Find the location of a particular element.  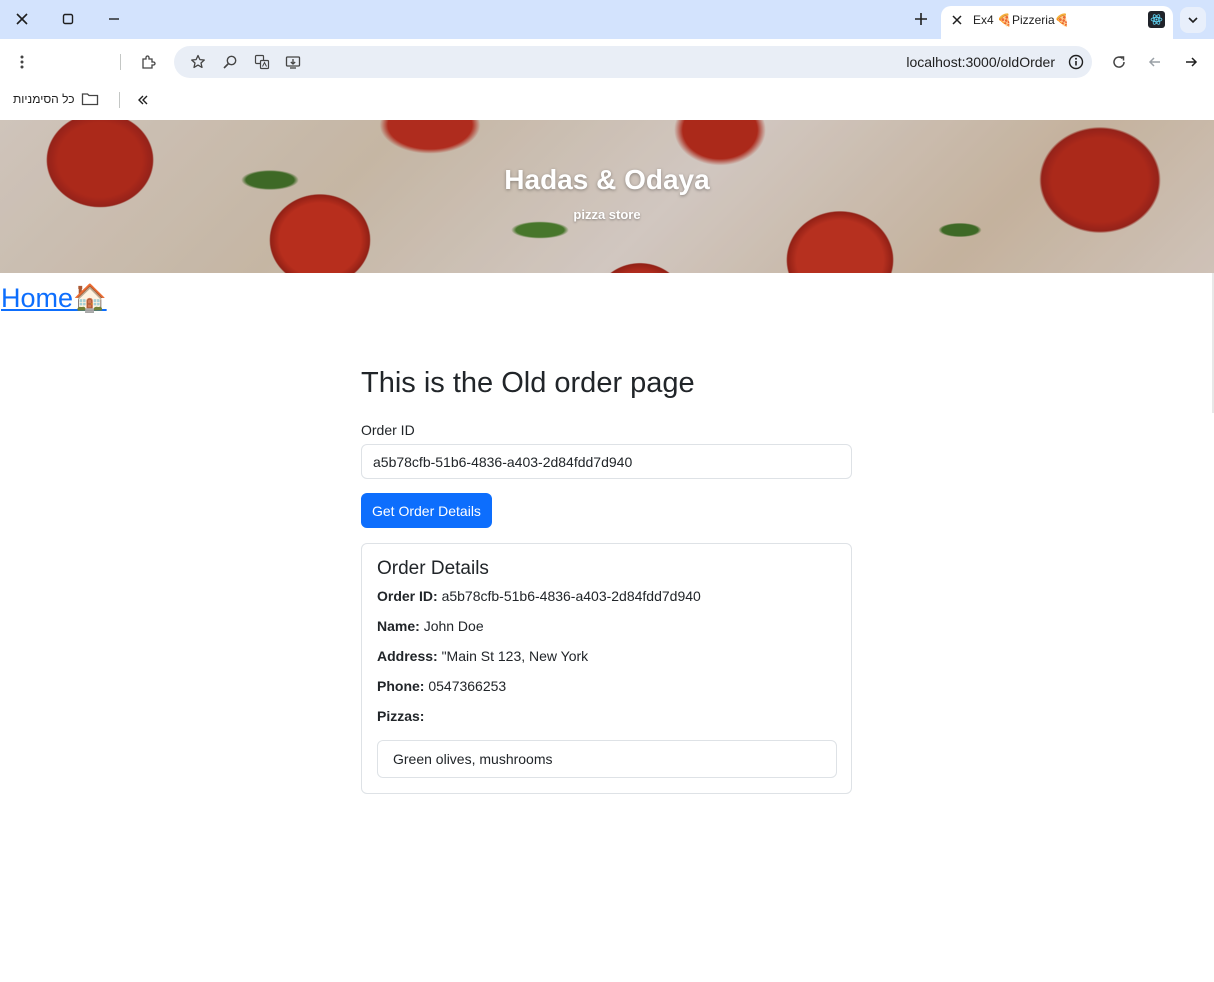

back-button is located at coordinates (1155, 62).